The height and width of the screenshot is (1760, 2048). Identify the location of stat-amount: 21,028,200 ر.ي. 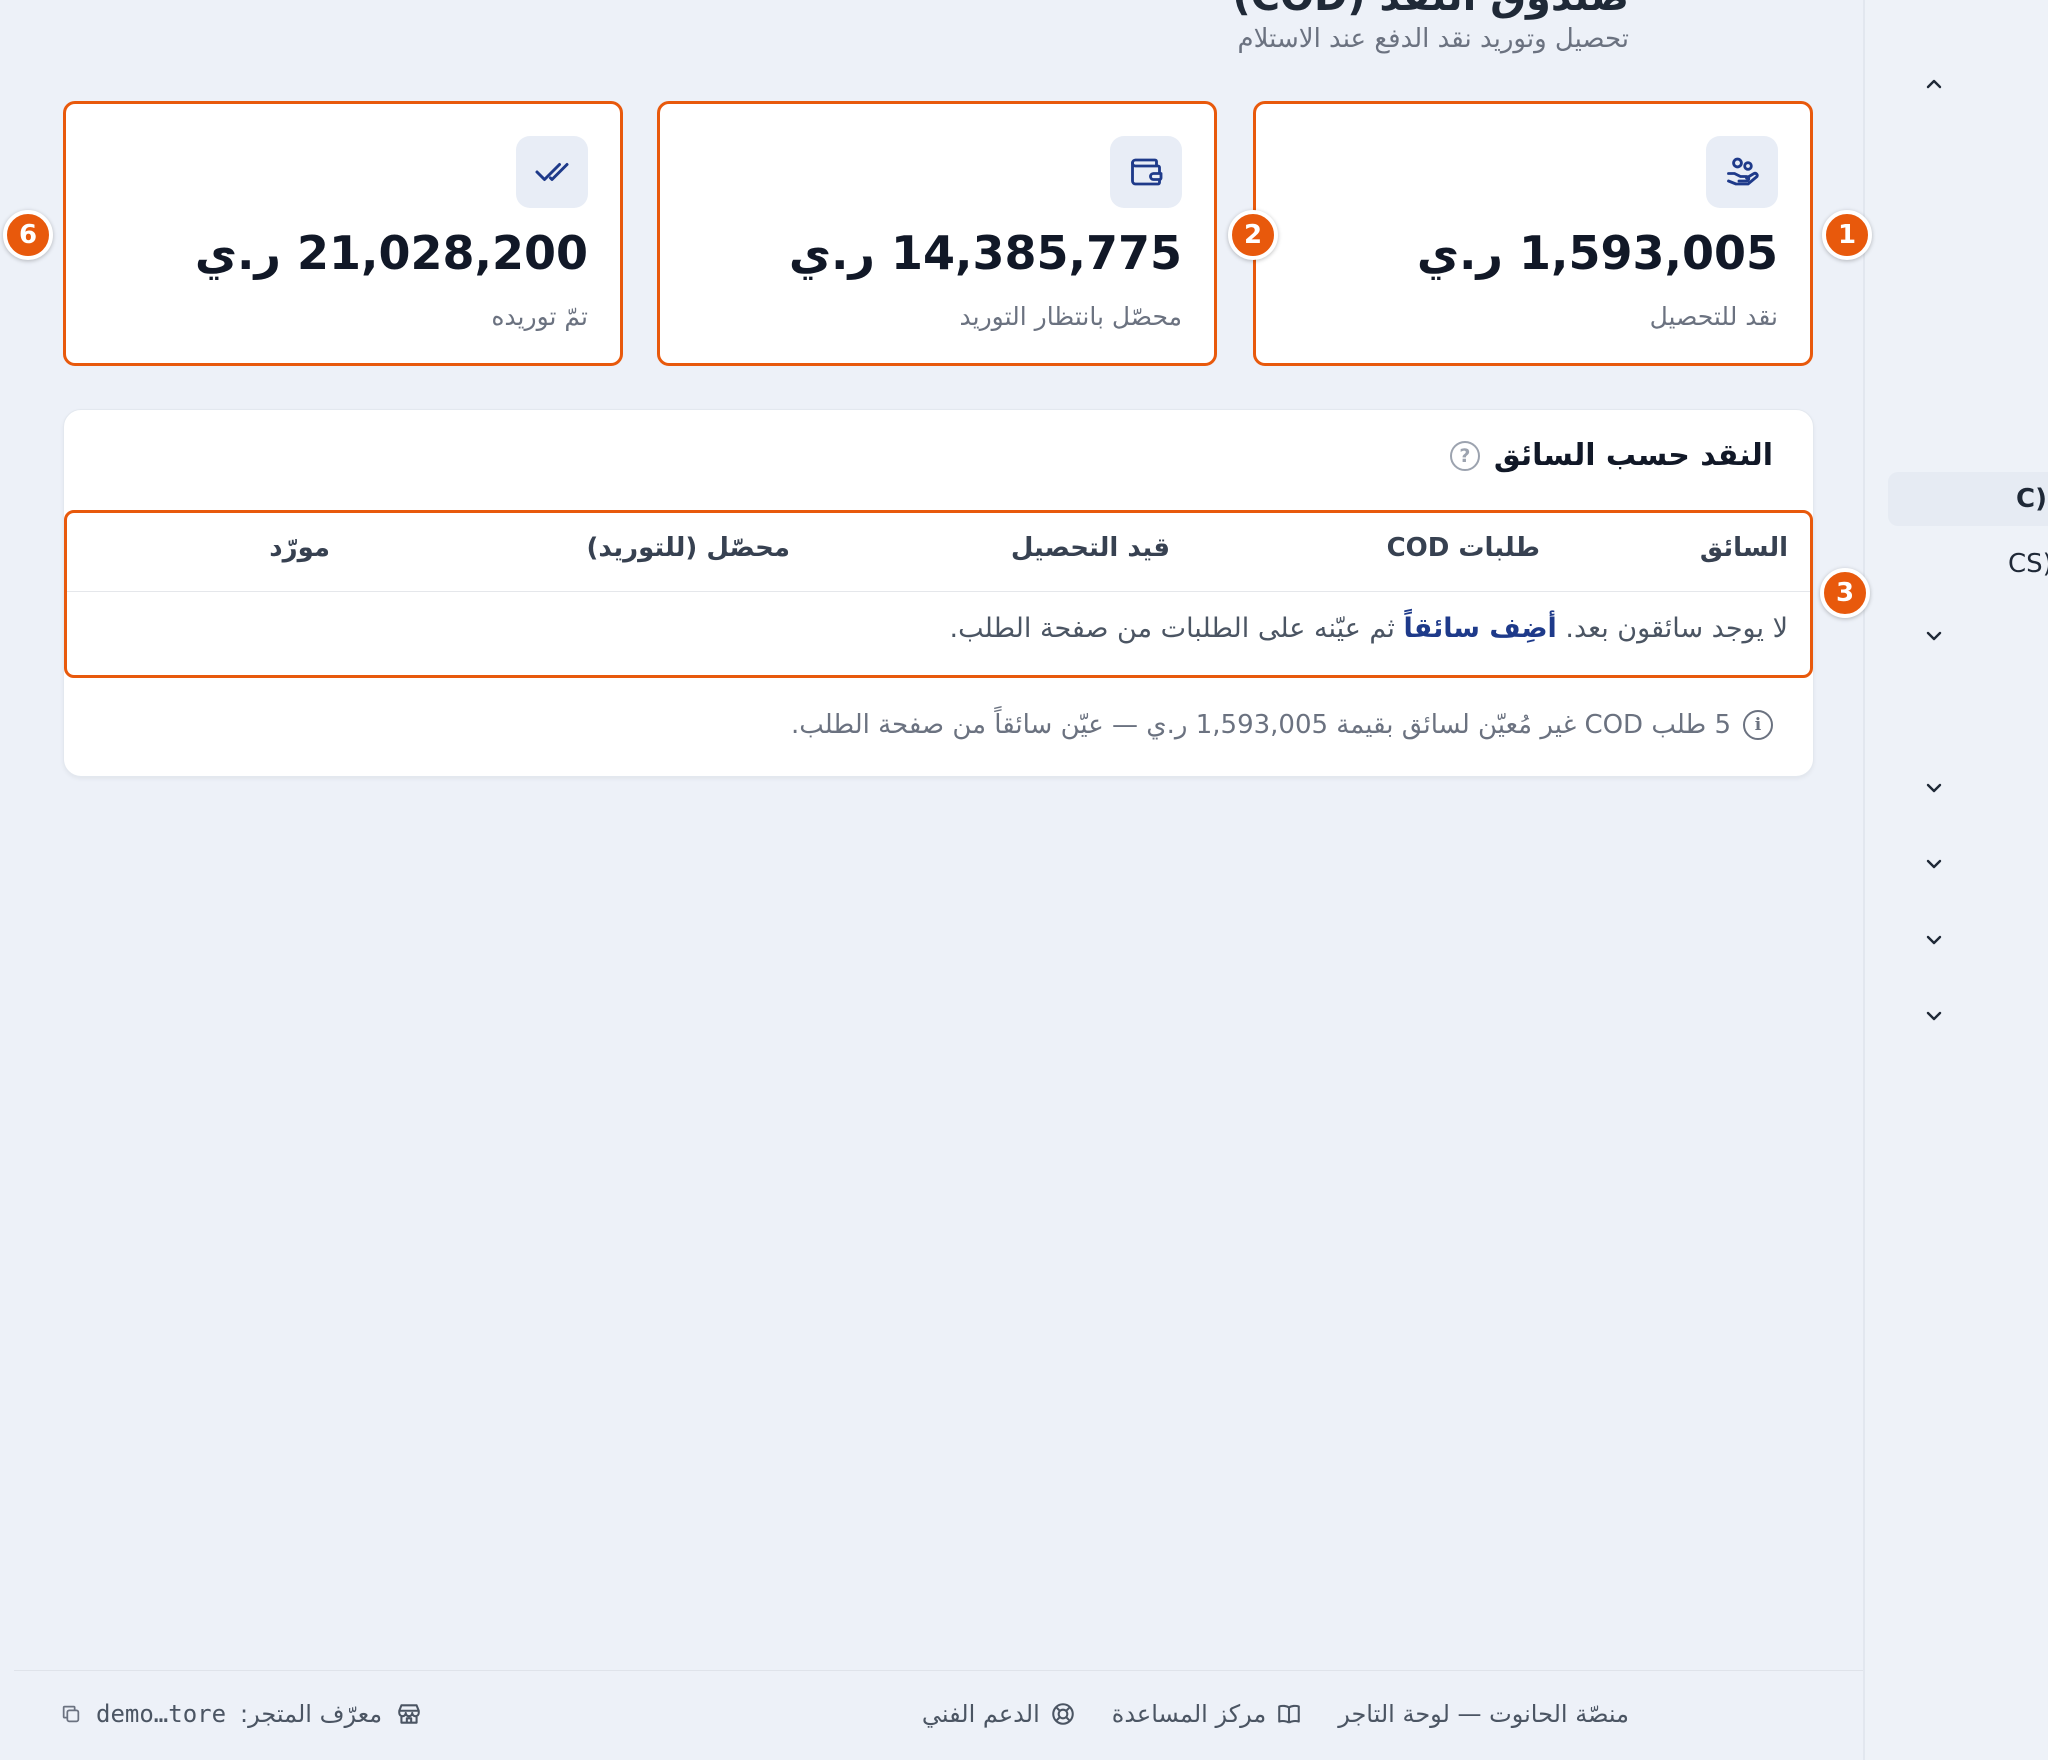
(391, 253).